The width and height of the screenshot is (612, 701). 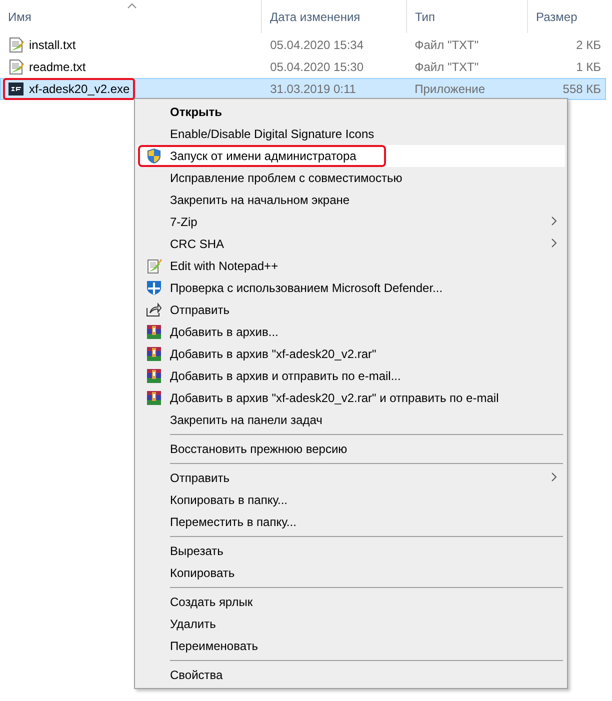 I want to click on menu-item: Закрепить на начальном экране, so click(x=351, y=200).